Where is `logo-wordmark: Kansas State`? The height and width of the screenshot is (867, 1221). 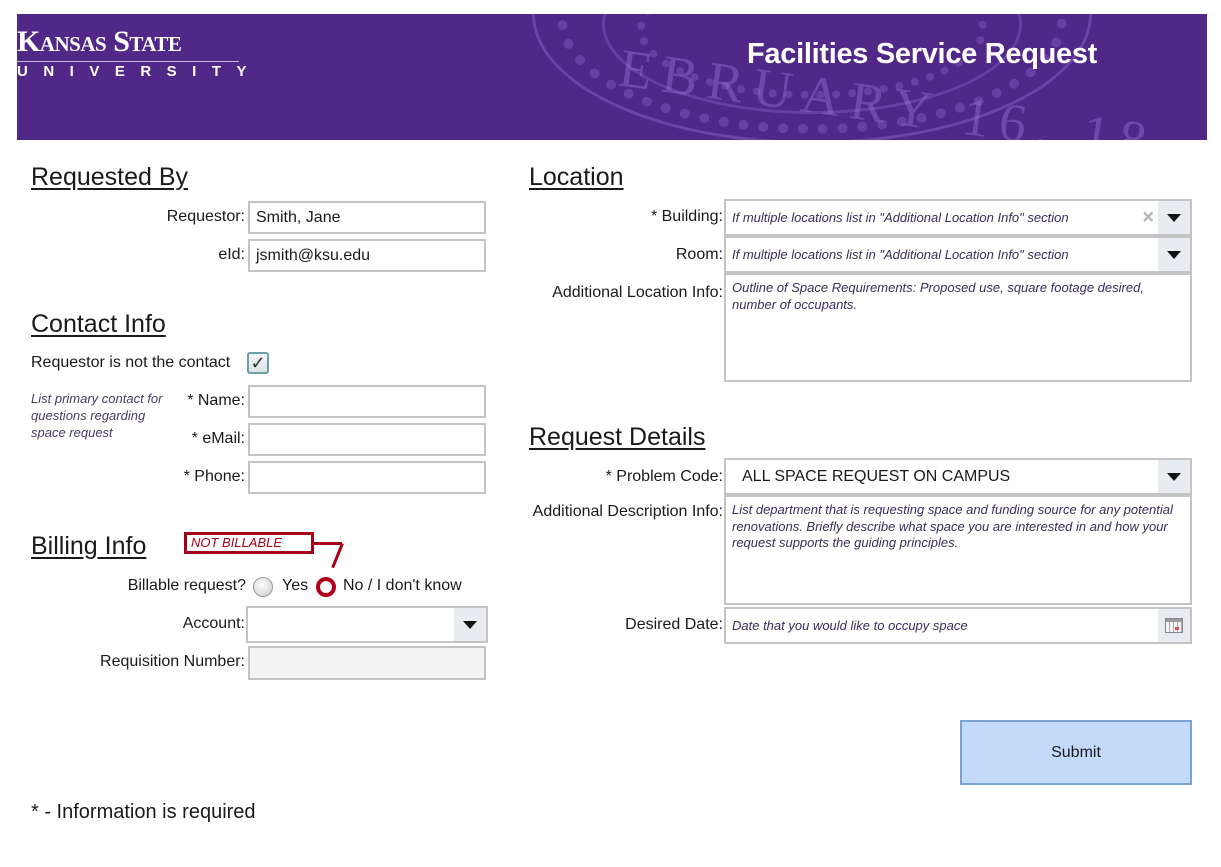 logo-wordmark: Kansas State is located at coordinates (128, 44).